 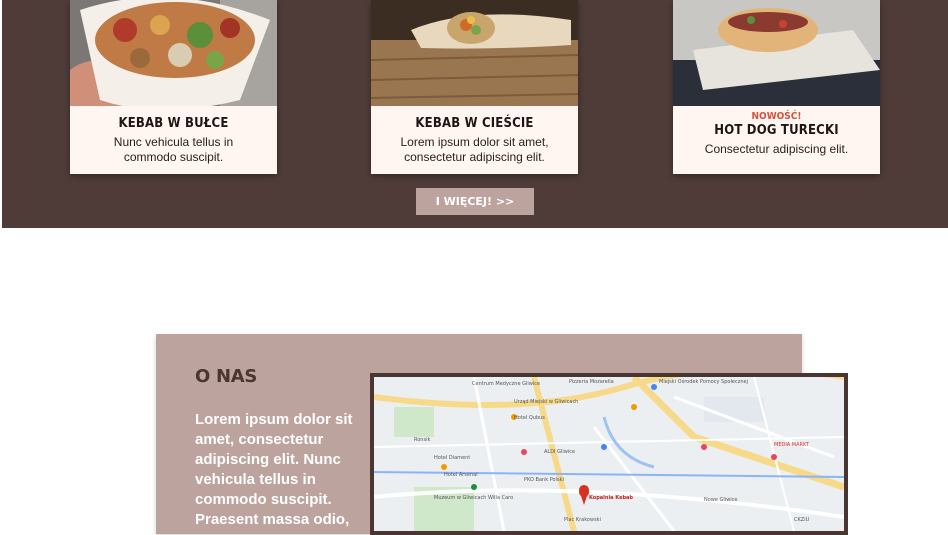 I want to click on map-label: Plac Krakowski, so click(x=582, y=520).